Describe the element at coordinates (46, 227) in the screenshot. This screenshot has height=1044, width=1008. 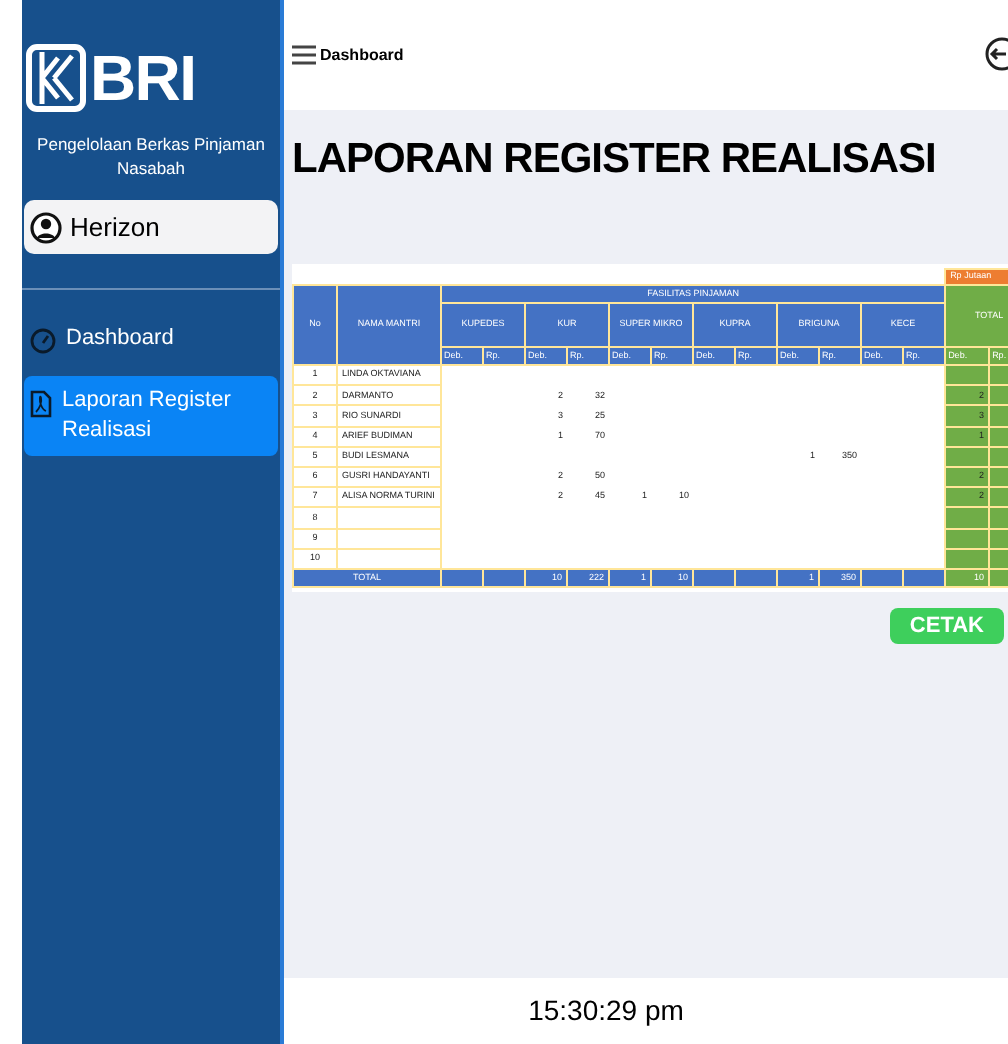
I see `user-icon` at that location.